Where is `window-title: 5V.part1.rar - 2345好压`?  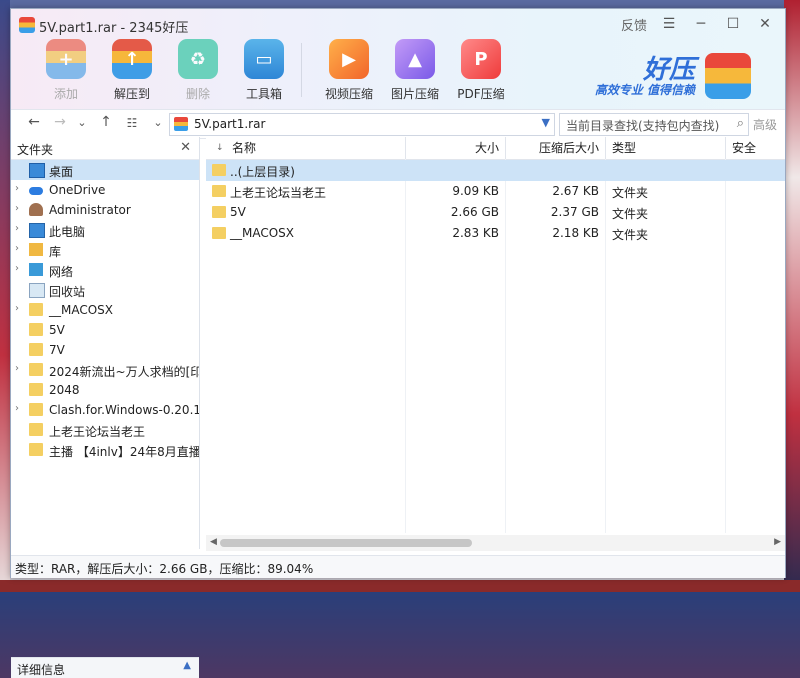
window-title: 5V.part1.rar - 2345好压 is located at coordinates (114, 28).